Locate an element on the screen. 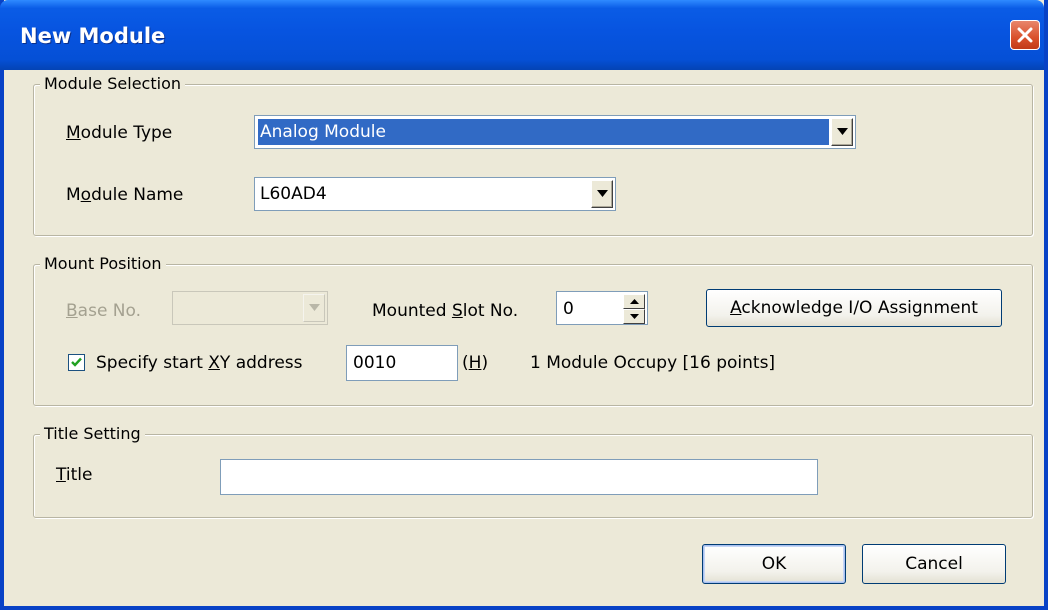 This screenshot has height=610, width=1048. acknowledge-io-assignment-button: Acknowledge I/O Assignment is located at coordinates (854, 308).